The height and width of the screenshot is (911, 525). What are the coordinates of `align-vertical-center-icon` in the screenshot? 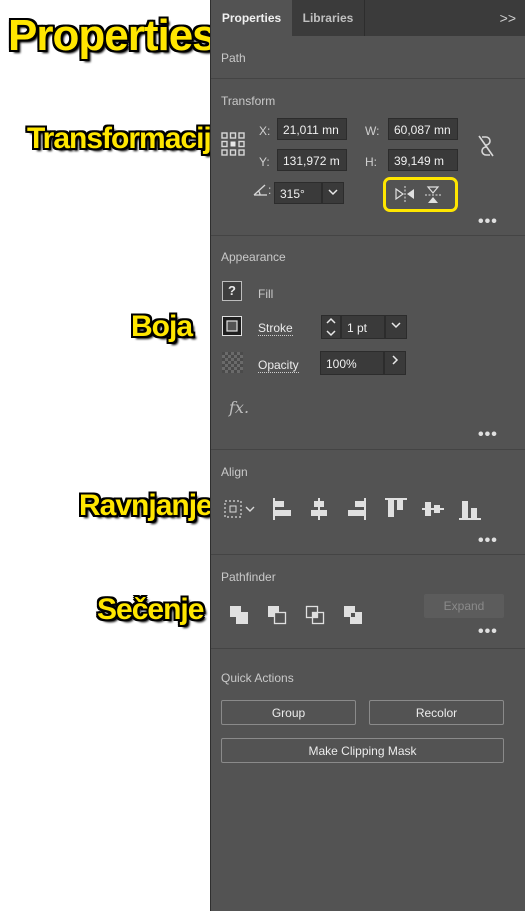 It's located at (433, 510).